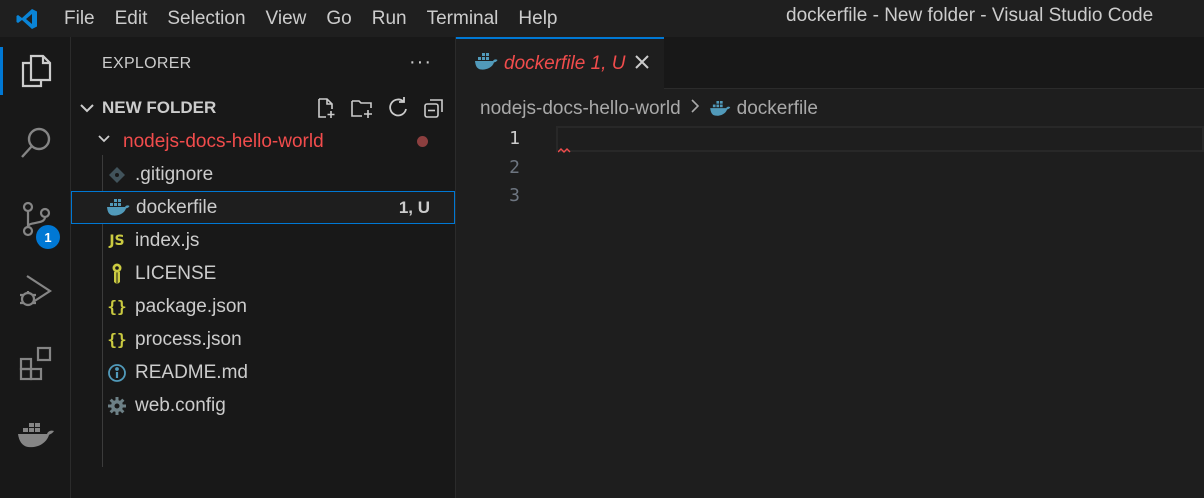  I want to click on chevron-right-icon, so click(695, 109).